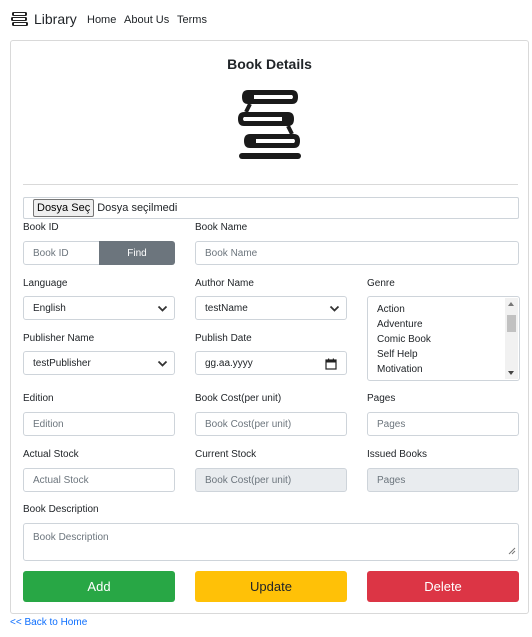 The width and height of the screenshot is (532, 637). Describe the element at coordinates (391, 424) in the screenshot. I see `pages-placeholder: Pages` at that location.